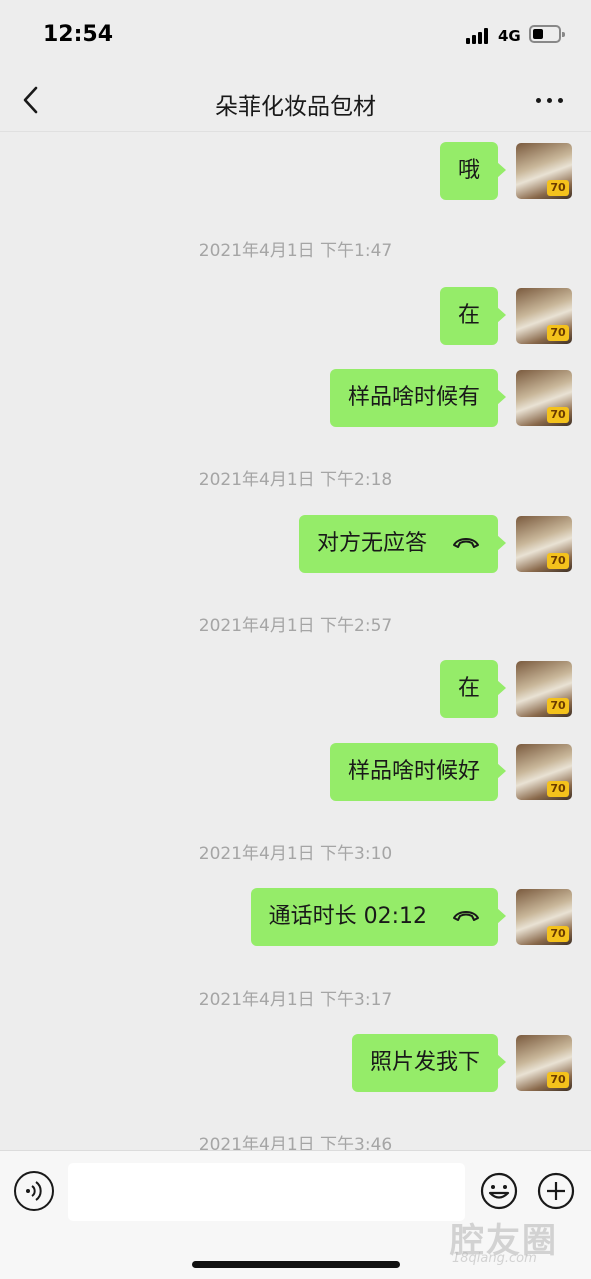 Image resolution: width=591 pixels, height=1279 pixels. I want to click on emoji-icon, so click(499, 1191).